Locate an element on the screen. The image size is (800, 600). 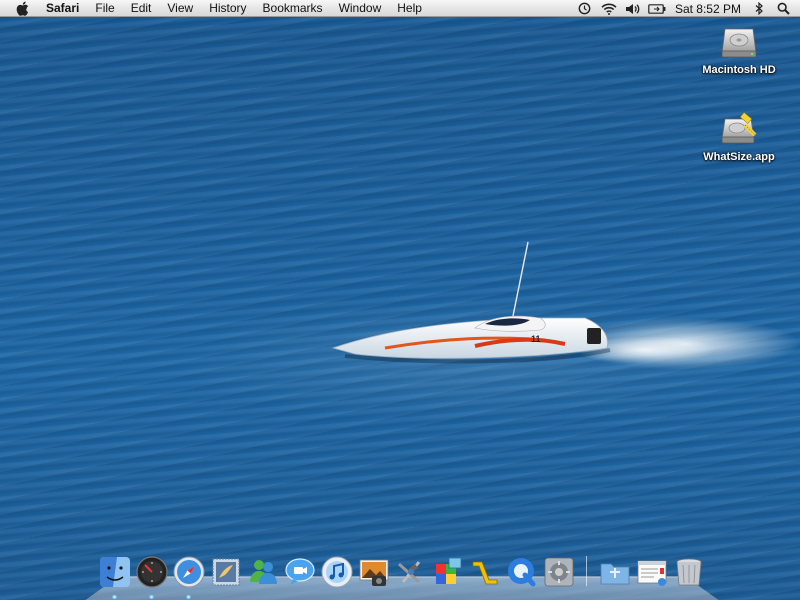
menubar-clock: Sat 8:52 PM is located at coordinates (708, 9).